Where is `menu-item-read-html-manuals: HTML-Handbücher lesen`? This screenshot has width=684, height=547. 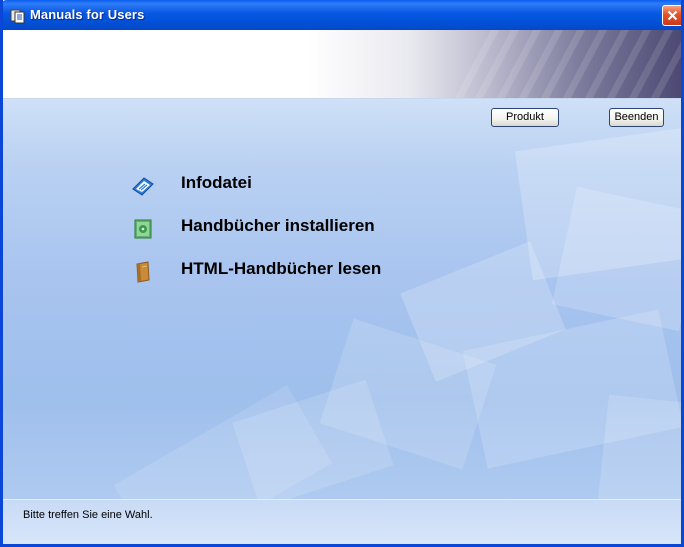 menu-item-read-html-manuals: HTML-Handbücher lesen is located at coordinates (281, 271).